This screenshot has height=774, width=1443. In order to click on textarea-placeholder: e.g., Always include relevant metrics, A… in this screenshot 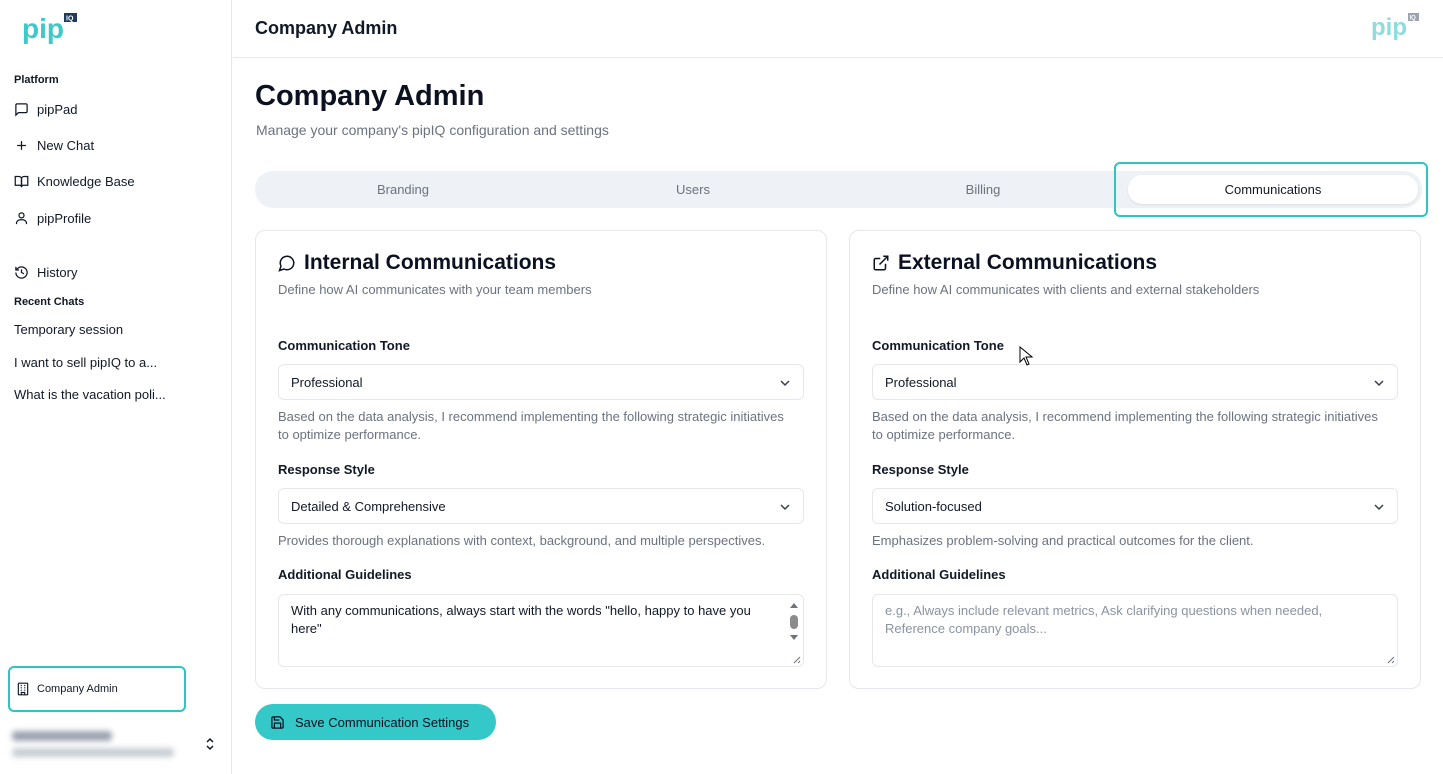, I will do `click(1104, 619)`.